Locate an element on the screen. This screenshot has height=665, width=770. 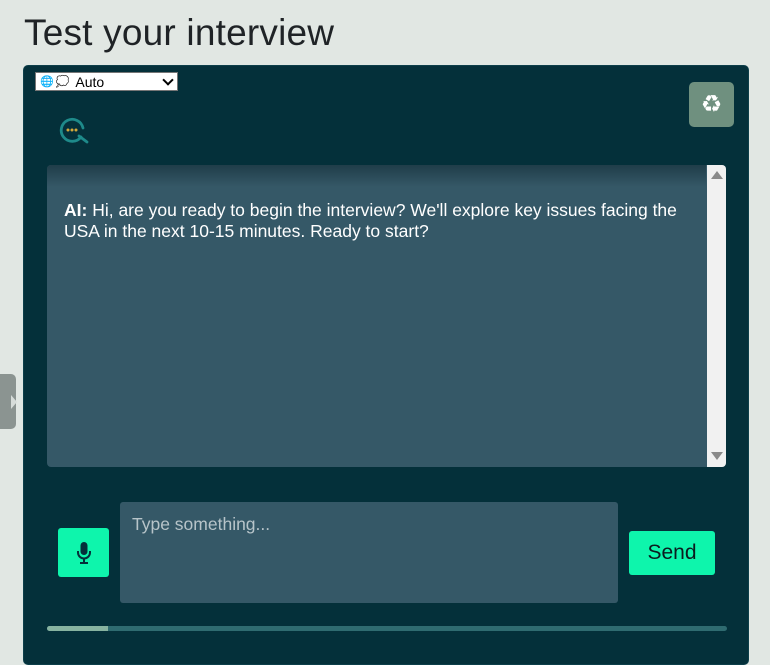
chat-top-shadow is located at coordinates (376, 176).